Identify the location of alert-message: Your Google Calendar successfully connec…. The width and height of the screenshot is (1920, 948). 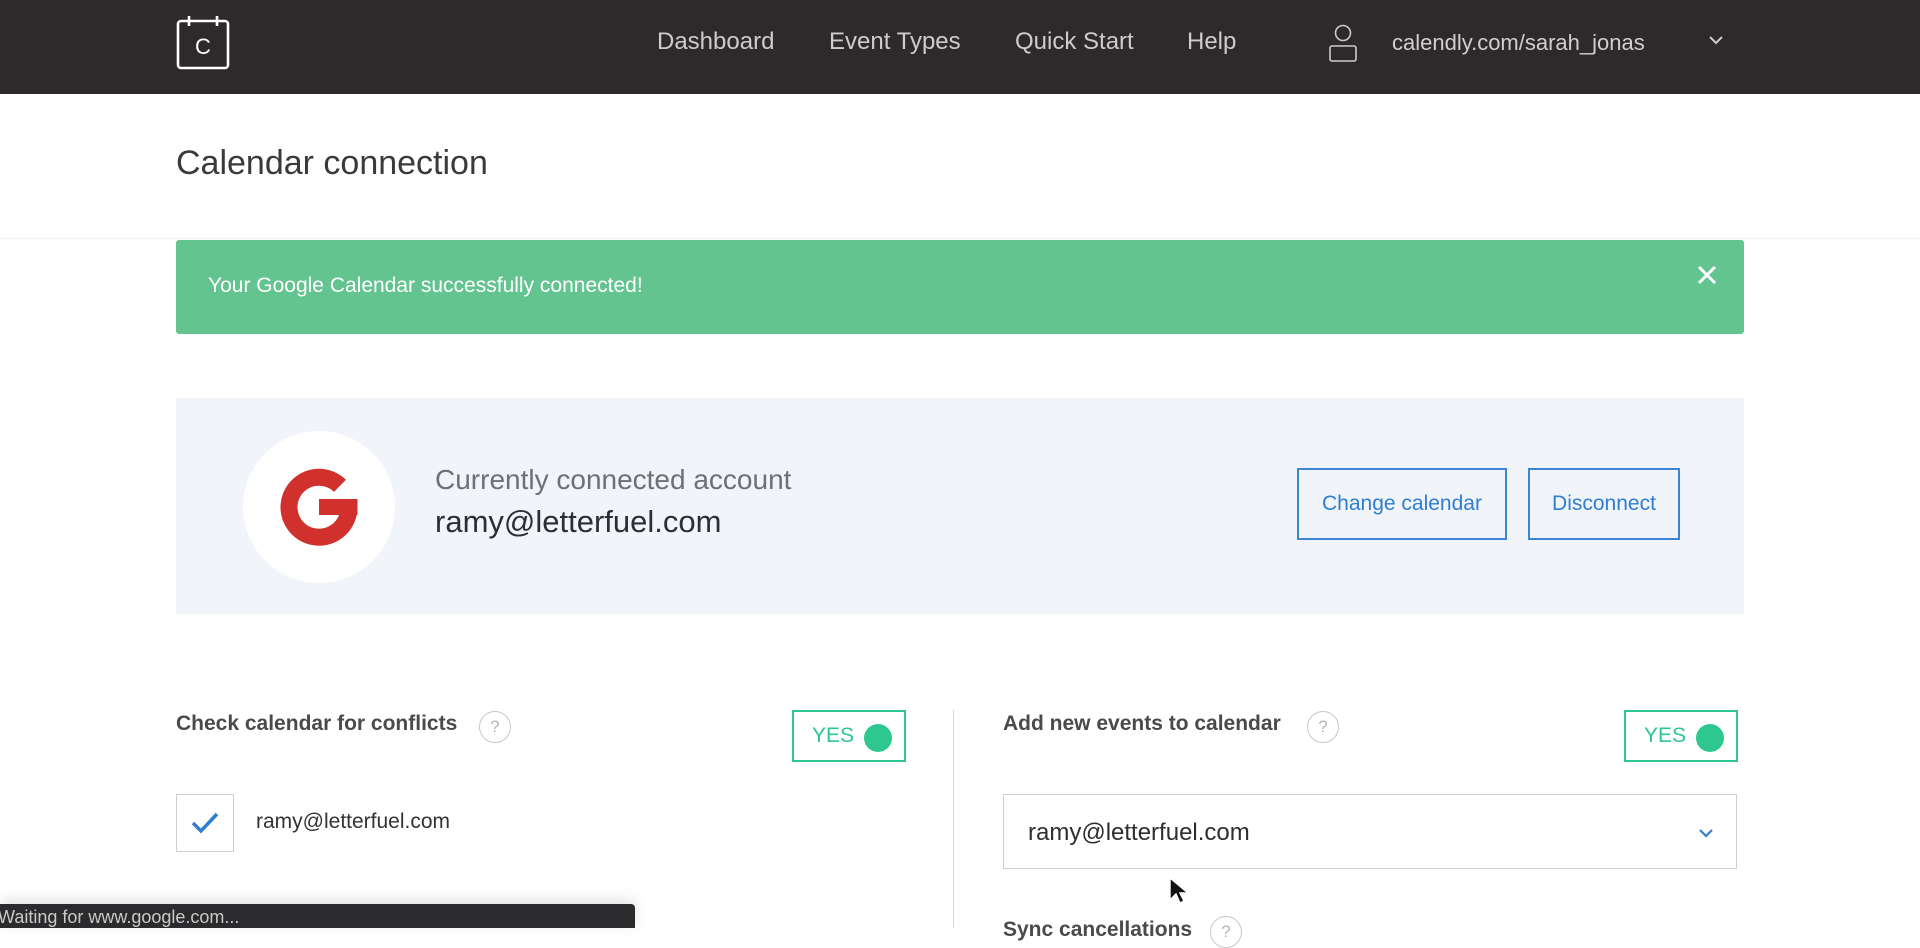
(425, 285).